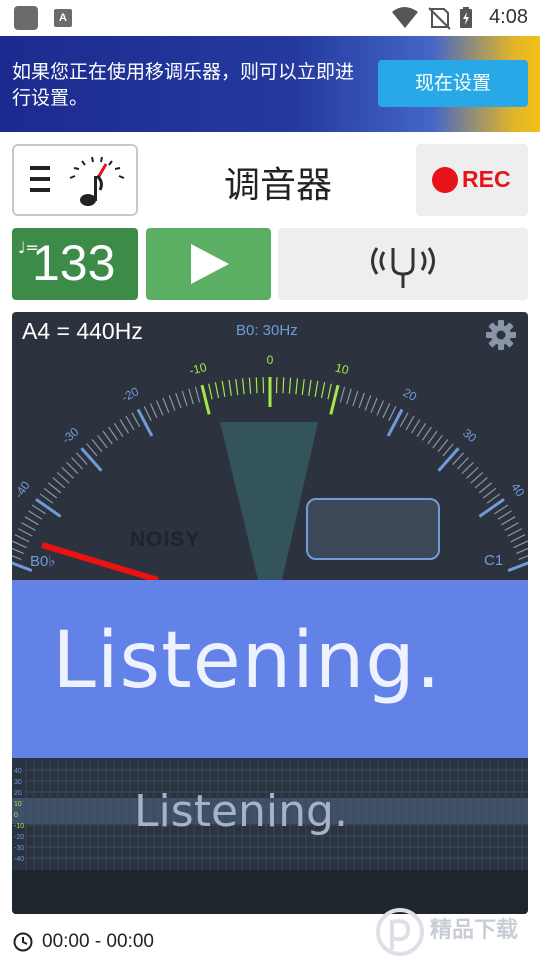 The height and width of the screenshot is (964, 540). I want to click on app-icon, so click(26, 18).